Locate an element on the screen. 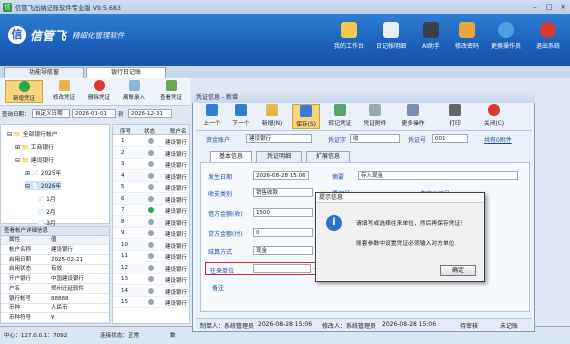 The height and width of the screenshot is (344, 570). save-button: 保存(S) is located at coordinates (306, 116).